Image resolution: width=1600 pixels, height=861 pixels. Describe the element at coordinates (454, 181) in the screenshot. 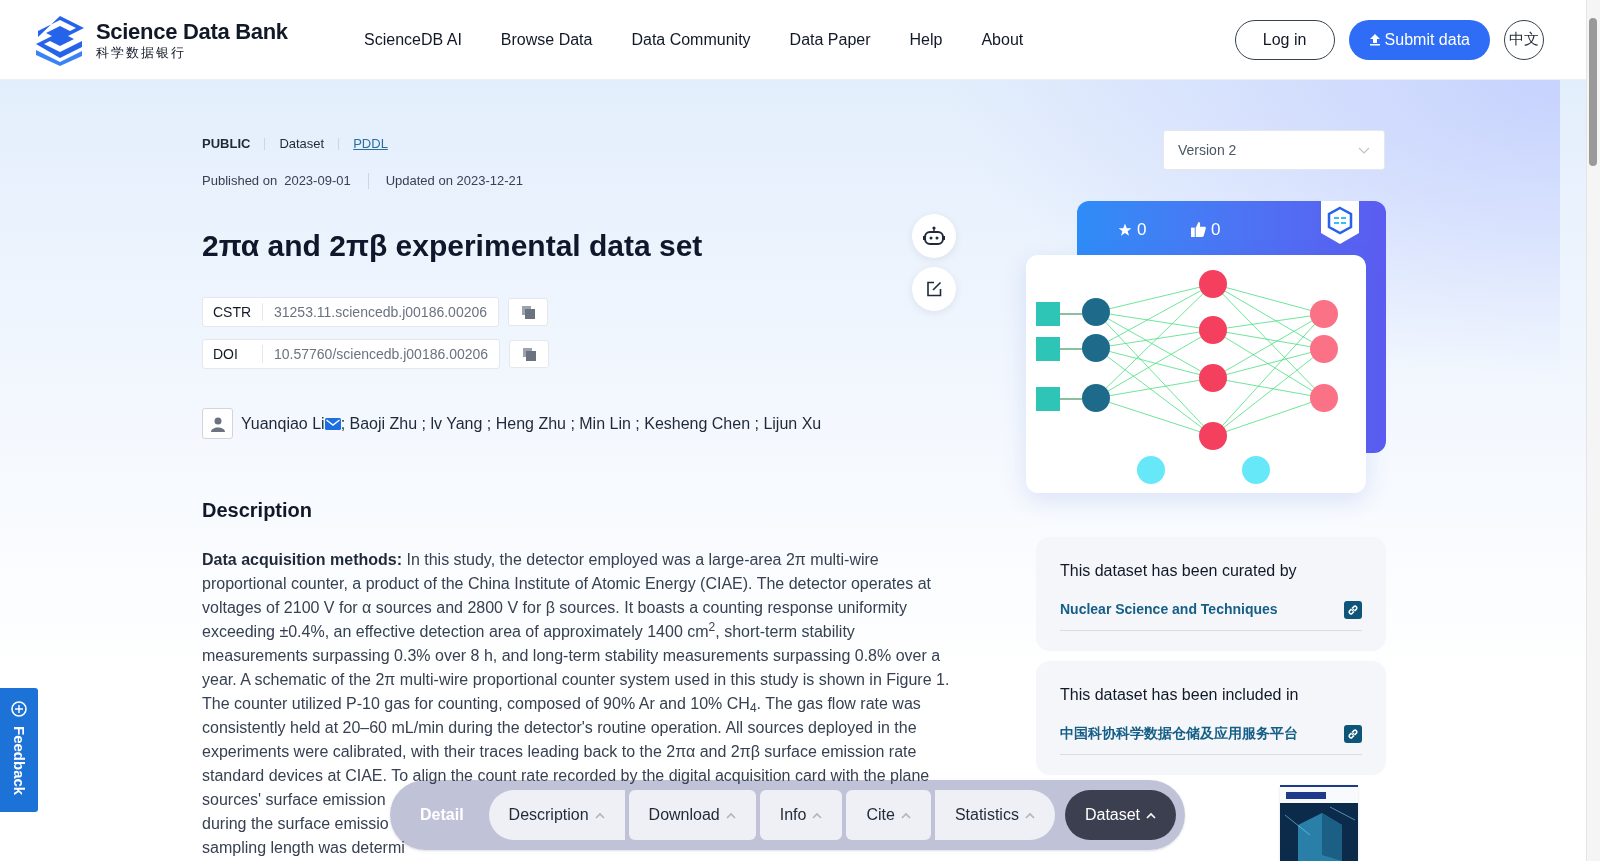

I see `updated-date: Updated on 2023-12-21` at that location.